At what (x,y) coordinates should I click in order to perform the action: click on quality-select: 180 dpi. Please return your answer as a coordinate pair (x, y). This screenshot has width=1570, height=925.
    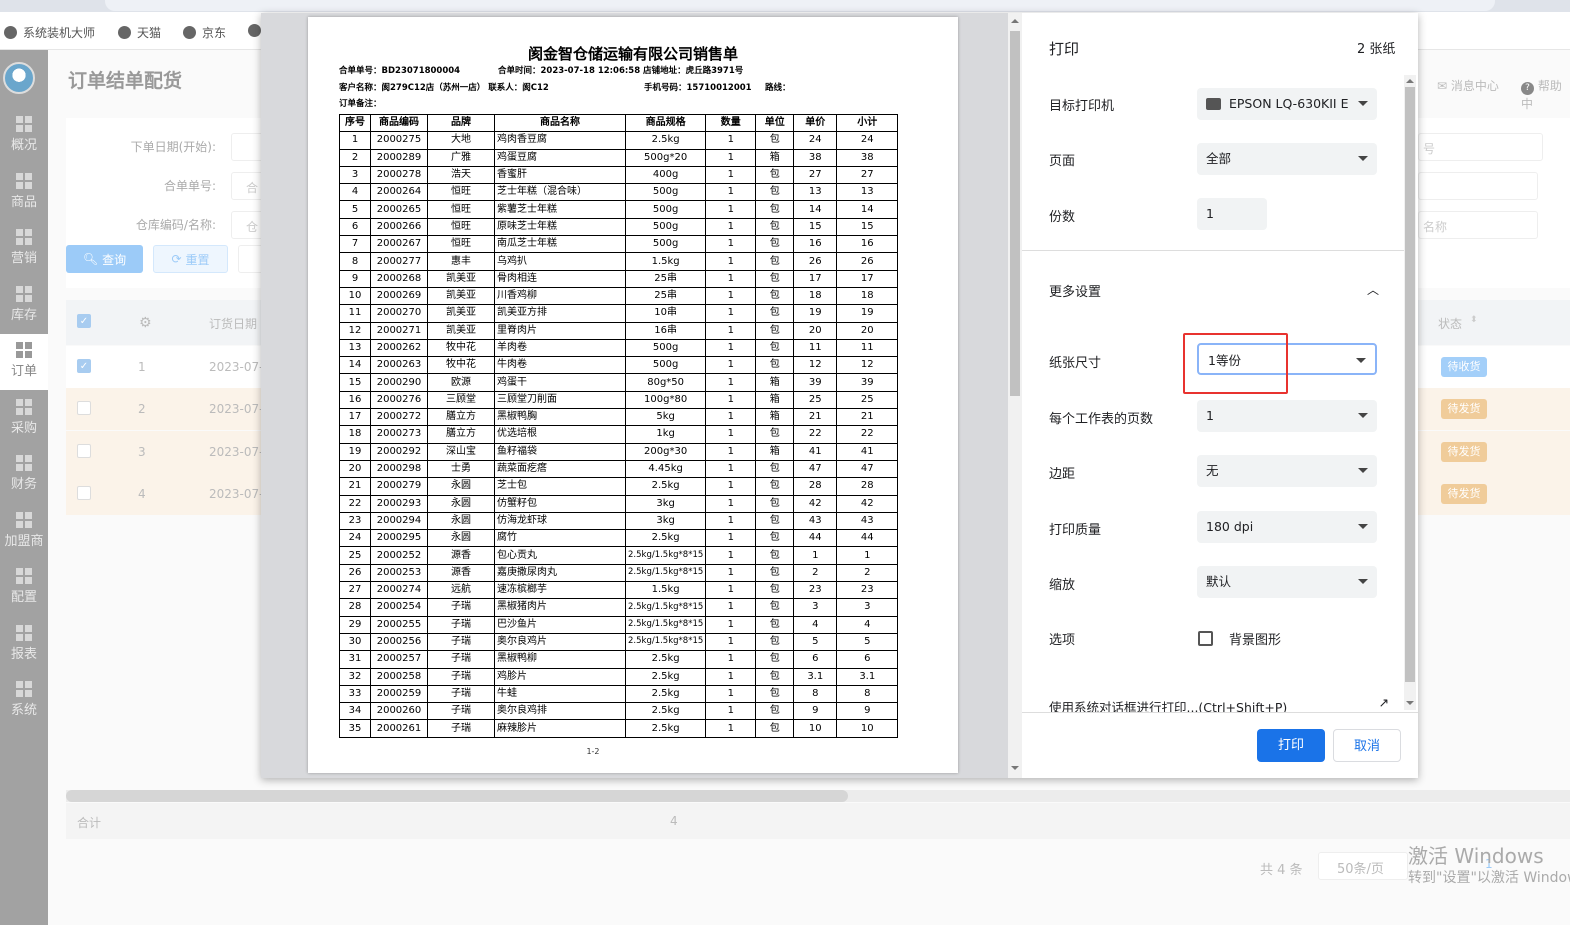
    Looking at the image, I should click on (1287, 527).